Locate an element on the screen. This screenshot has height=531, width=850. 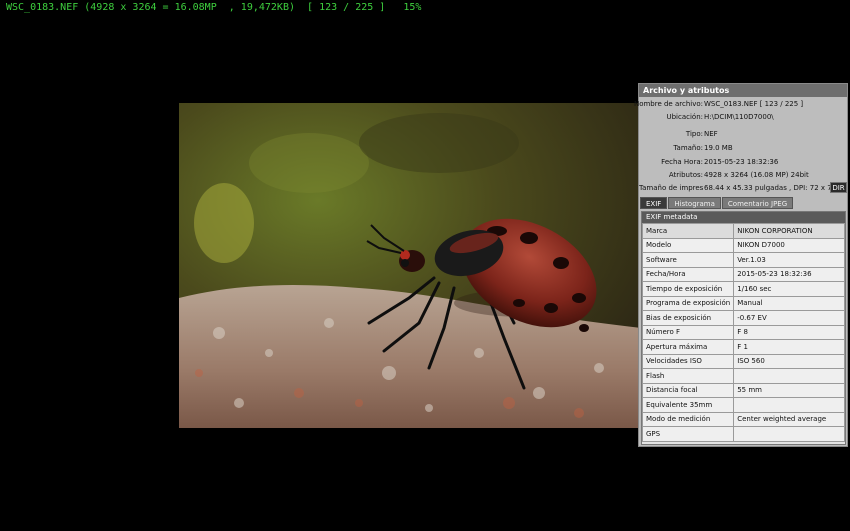
attr-label: Tamaño de impresión: is located at coordinates (671, 188).